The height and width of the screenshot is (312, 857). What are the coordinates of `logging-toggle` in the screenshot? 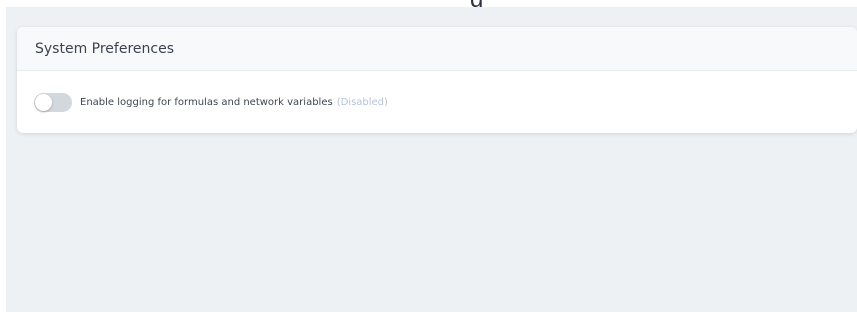 It's located at (53, 102).